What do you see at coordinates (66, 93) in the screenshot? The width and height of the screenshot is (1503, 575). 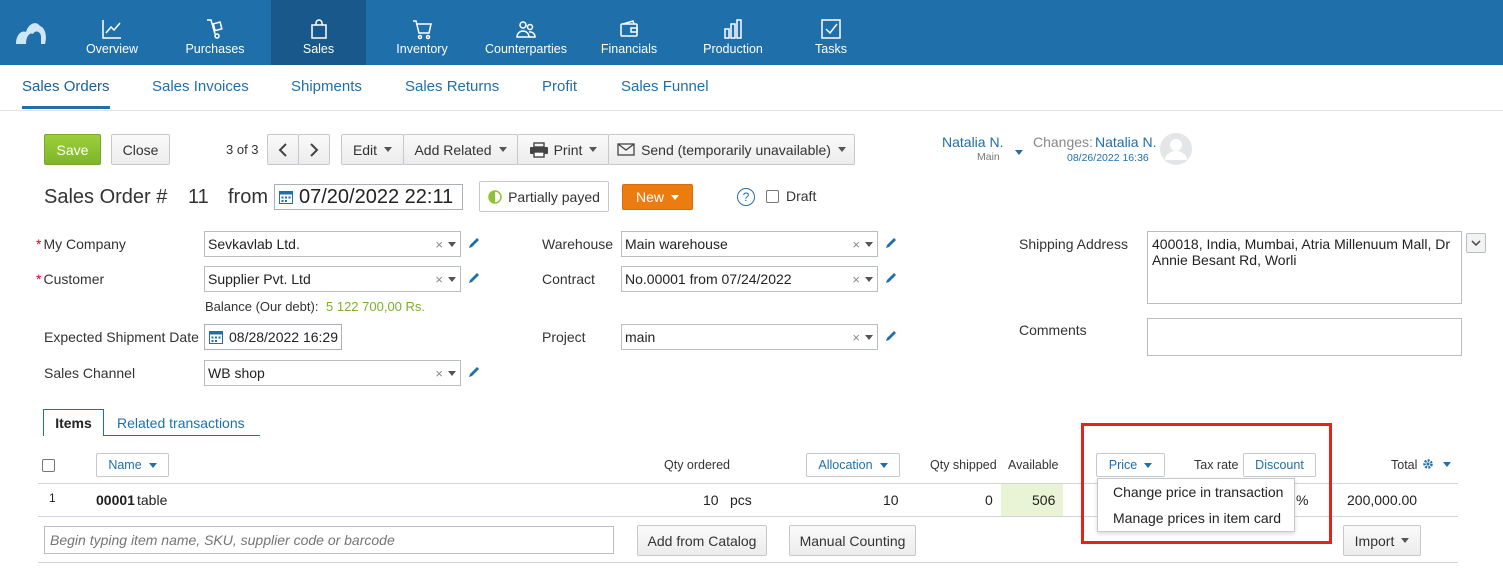 I see `tab-sales-orders: Sales Orders` at bounding box center [66, 93].